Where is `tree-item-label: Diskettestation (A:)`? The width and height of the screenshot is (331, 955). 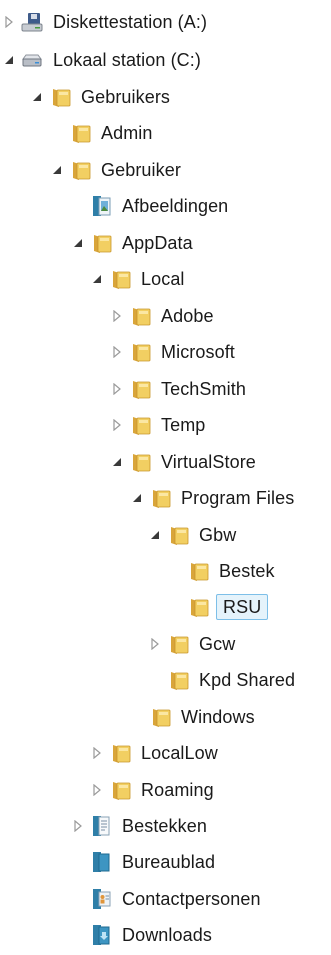
tree-item-label: Diskettestation (A:) is located at coordinates (130, 22).